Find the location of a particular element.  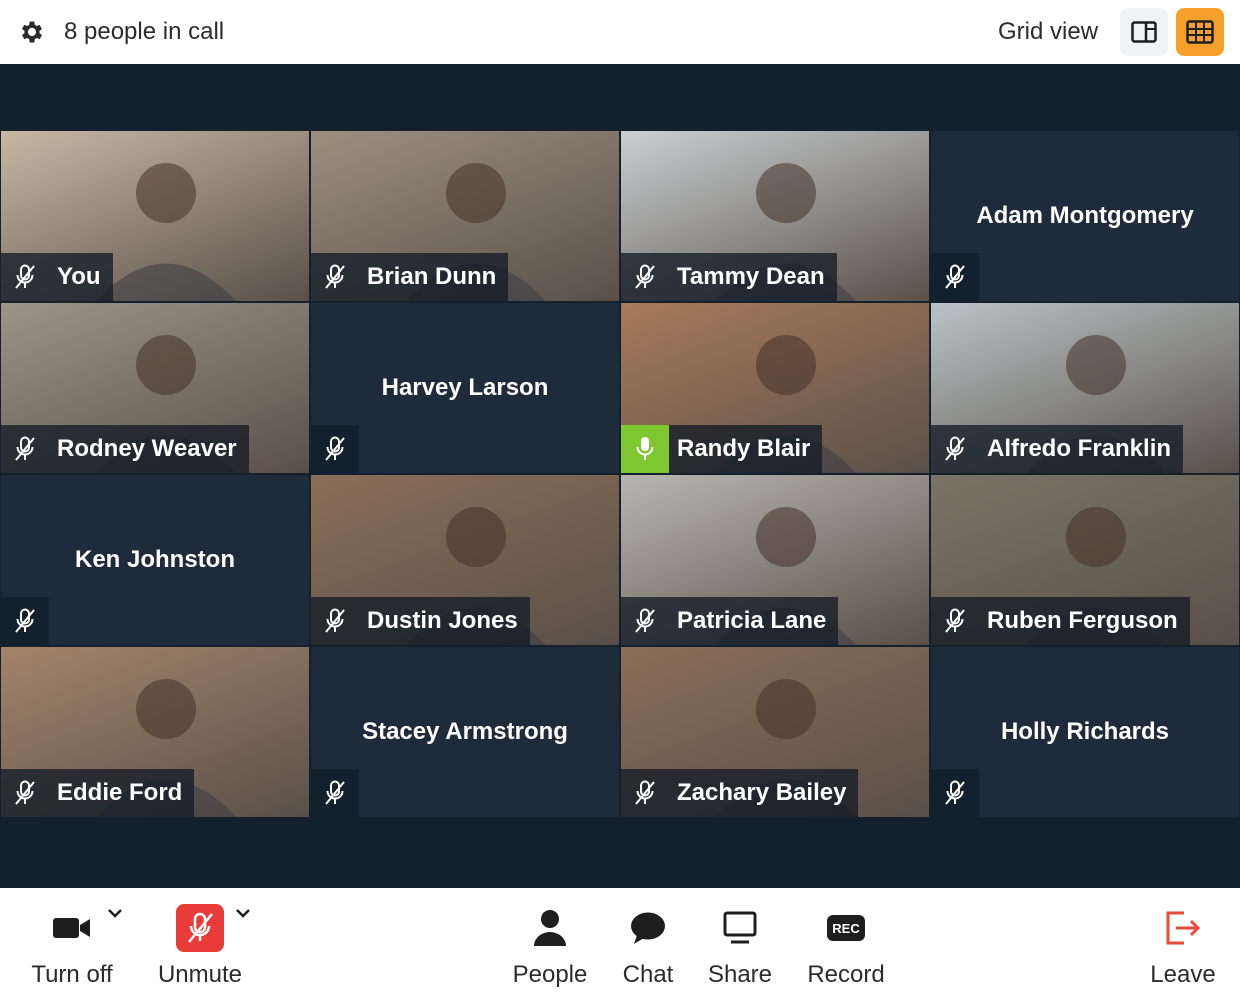

participant-tile: Patricia Lane is located at coordinates (775, 560).